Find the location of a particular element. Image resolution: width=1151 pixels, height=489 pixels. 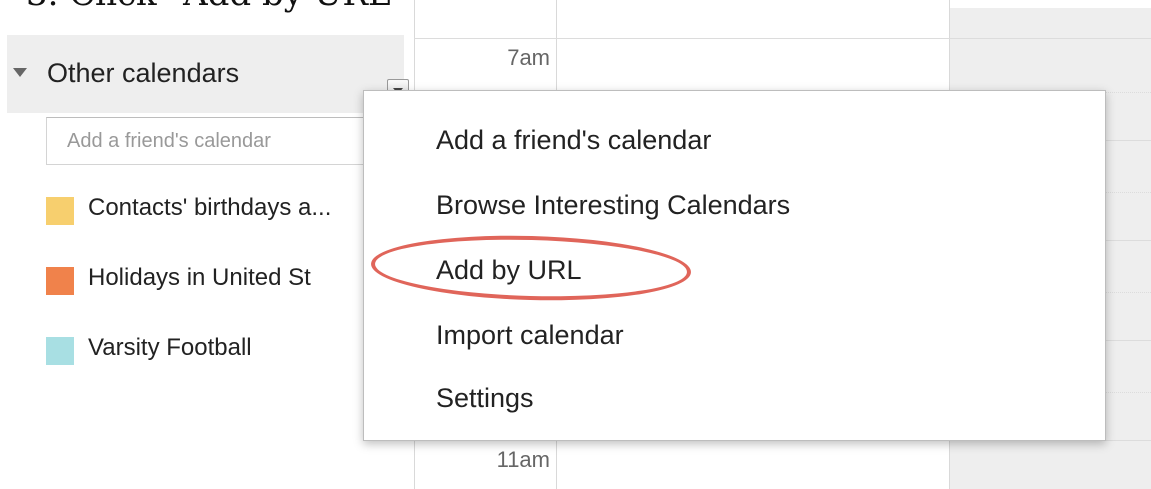

menu-item-add-friend: Add a friend's calendar is located at coordinates (734, 140).